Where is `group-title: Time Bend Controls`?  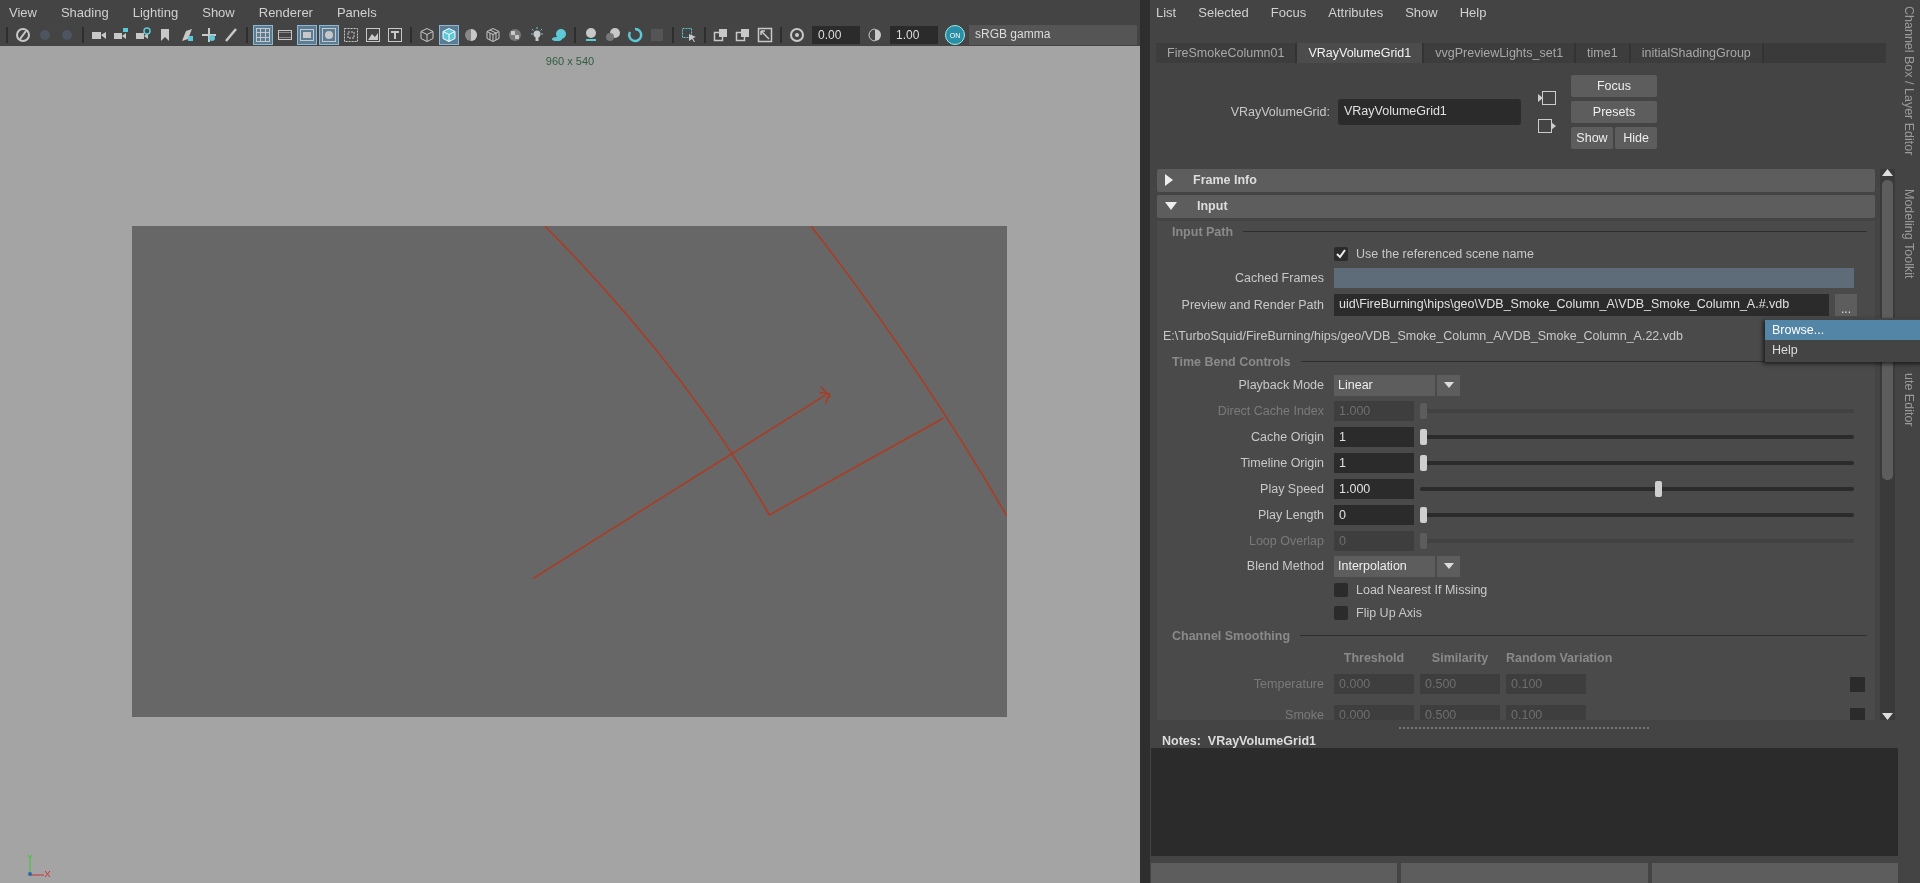
group-title: Time Bend Controls is located at coordinates (1231, 361).